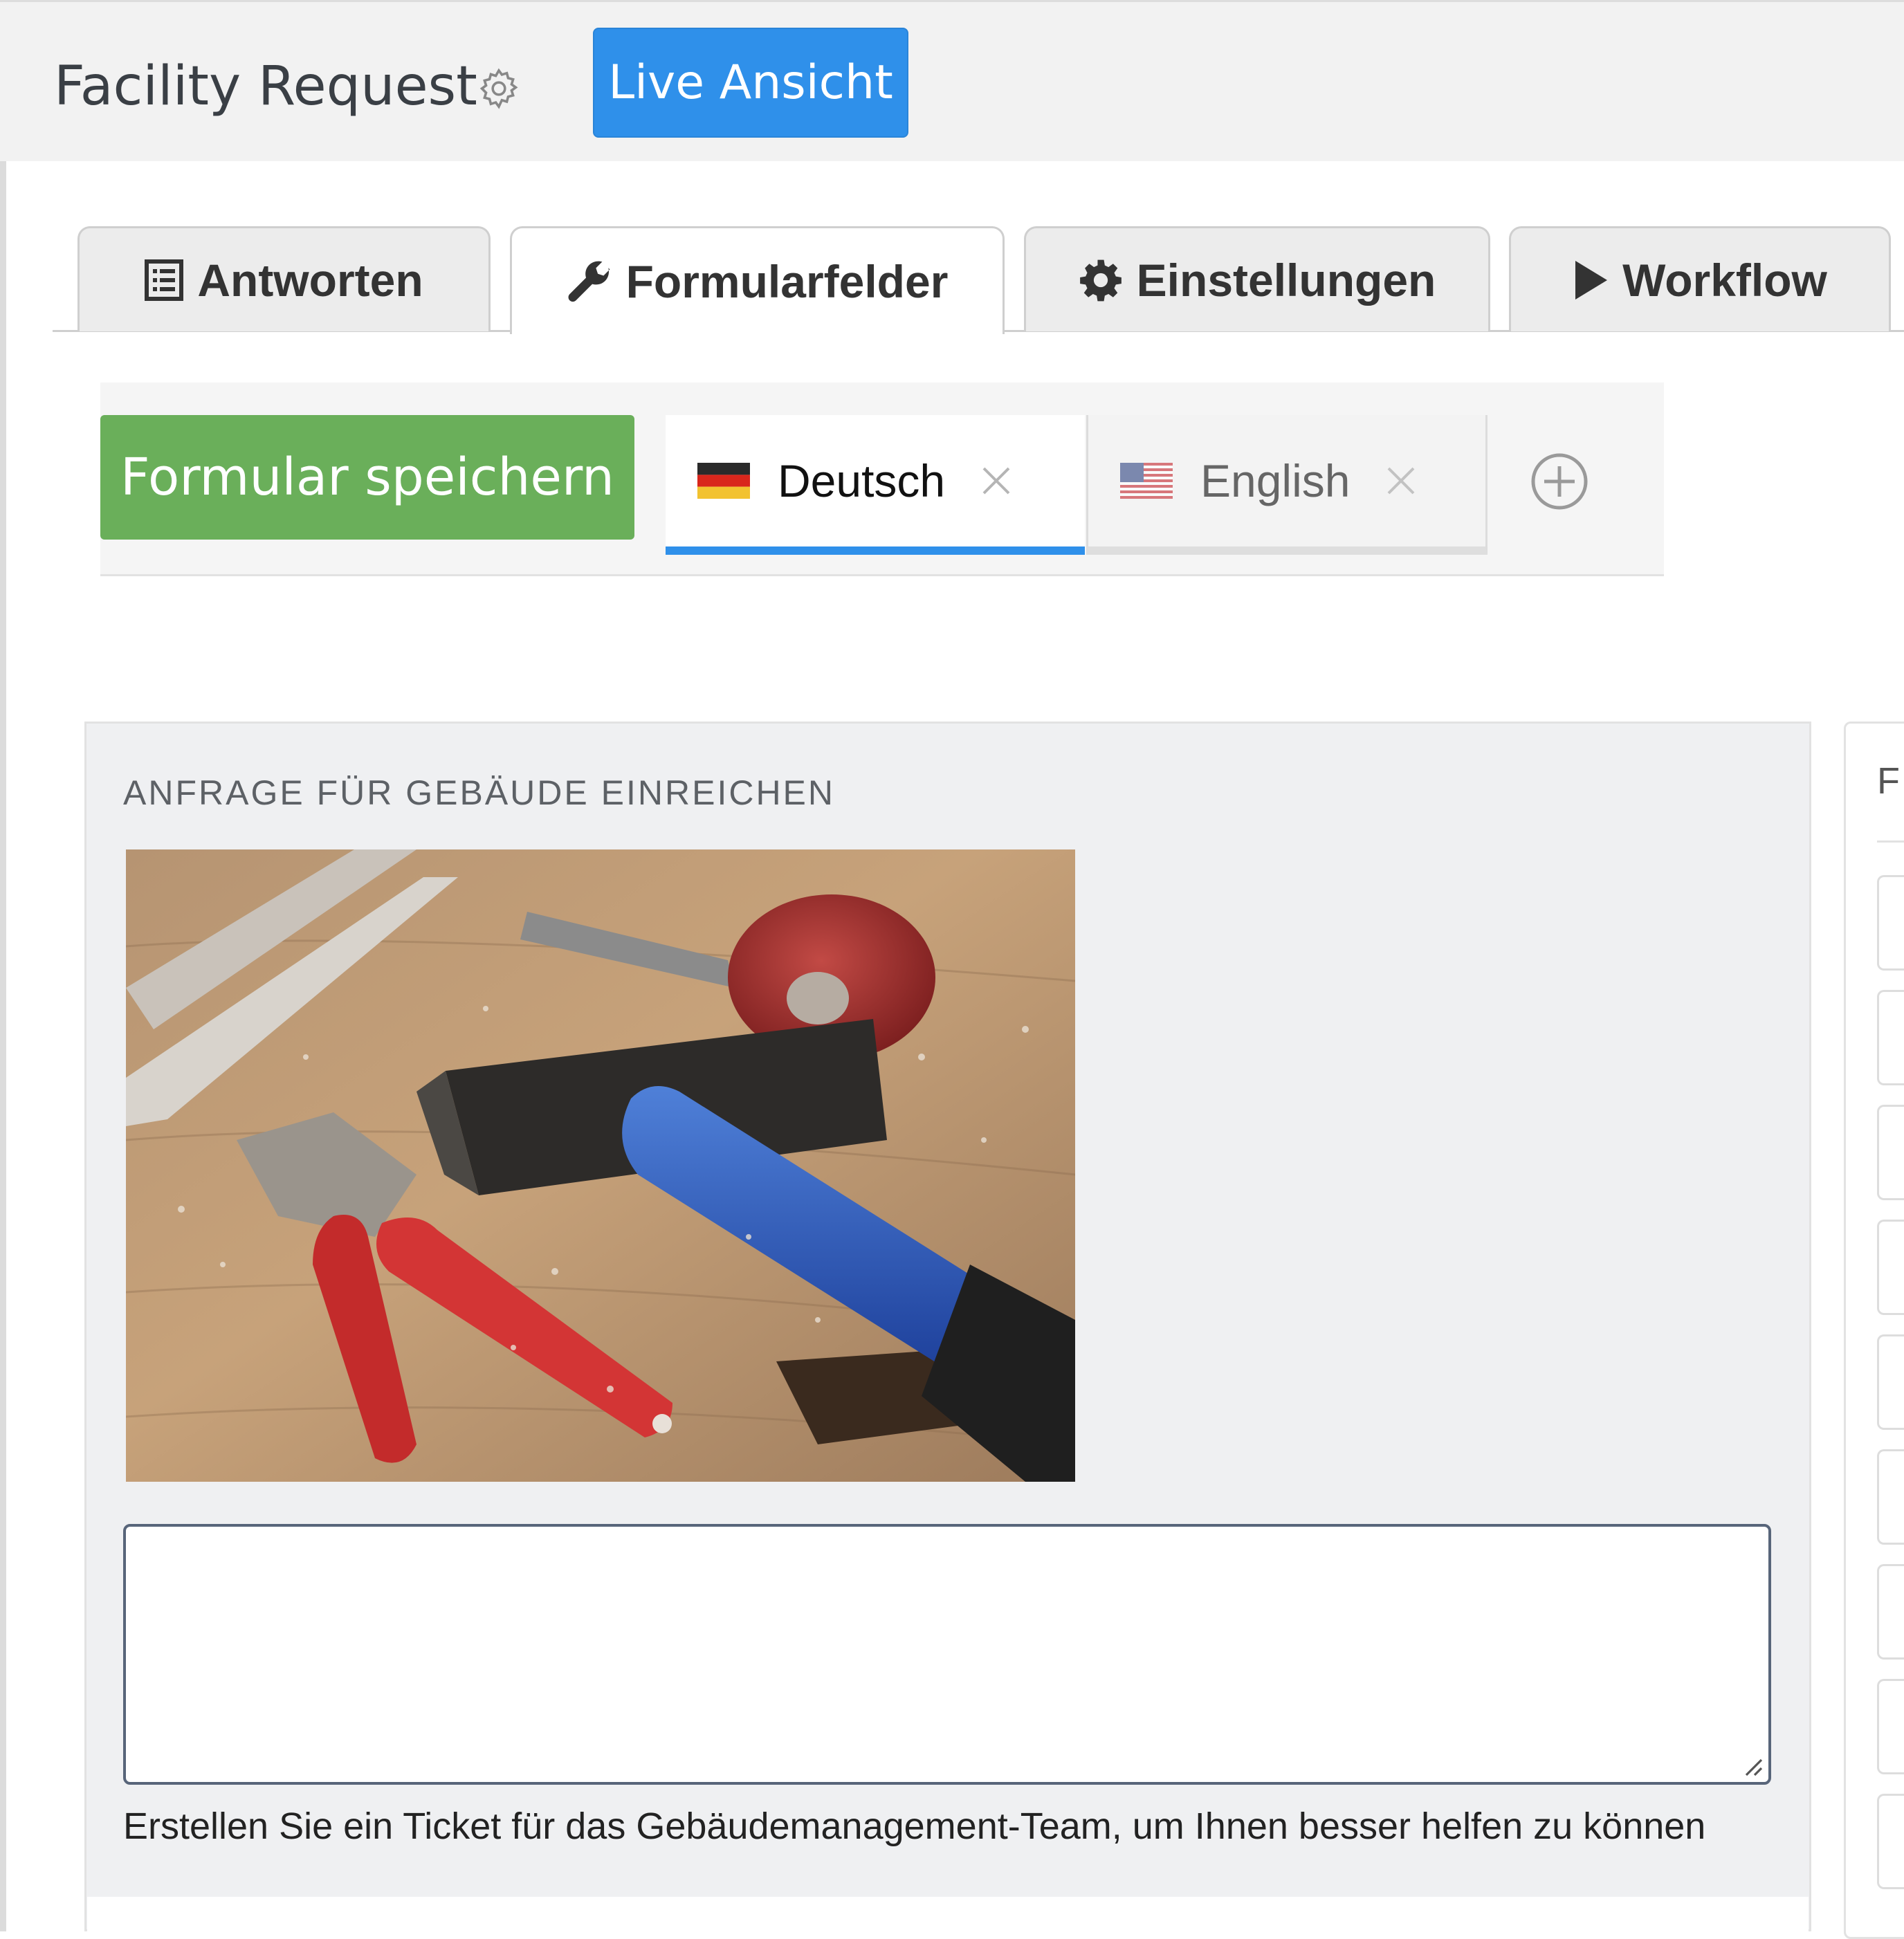  What do you see at coordinates (1591, 280) in the screenshot?
I see `play-icon` at bounding box center [1591, 280].